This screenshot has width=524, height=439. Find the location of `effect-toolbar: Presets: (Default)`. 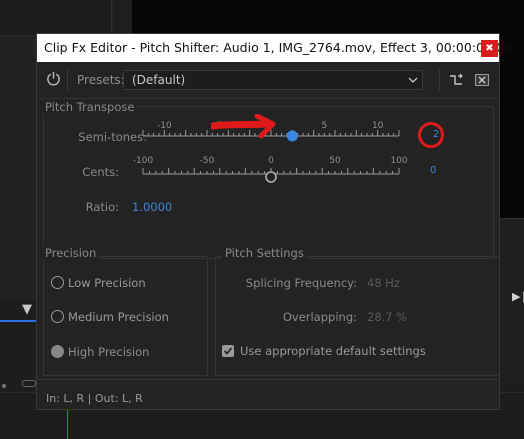

effect-toolbar: Presets: (Default) is located at coordinates (268, 80).